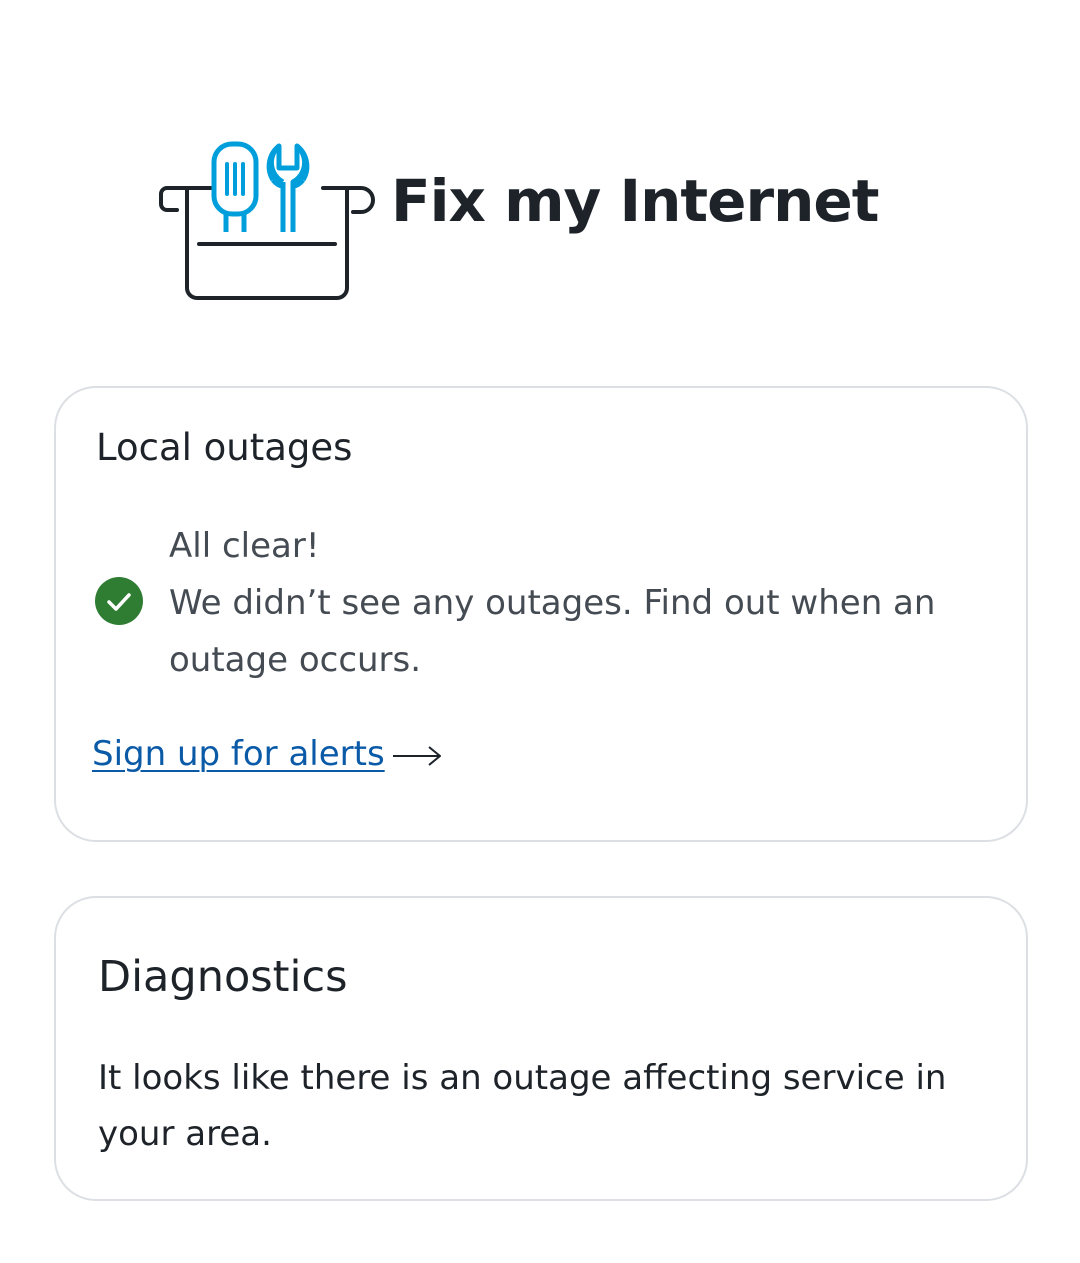 This screenshot has height=1263, width=1080. Describe the element at coordinates (416, 756) in the screenshot. I see `arrow-right-icon` at that location.